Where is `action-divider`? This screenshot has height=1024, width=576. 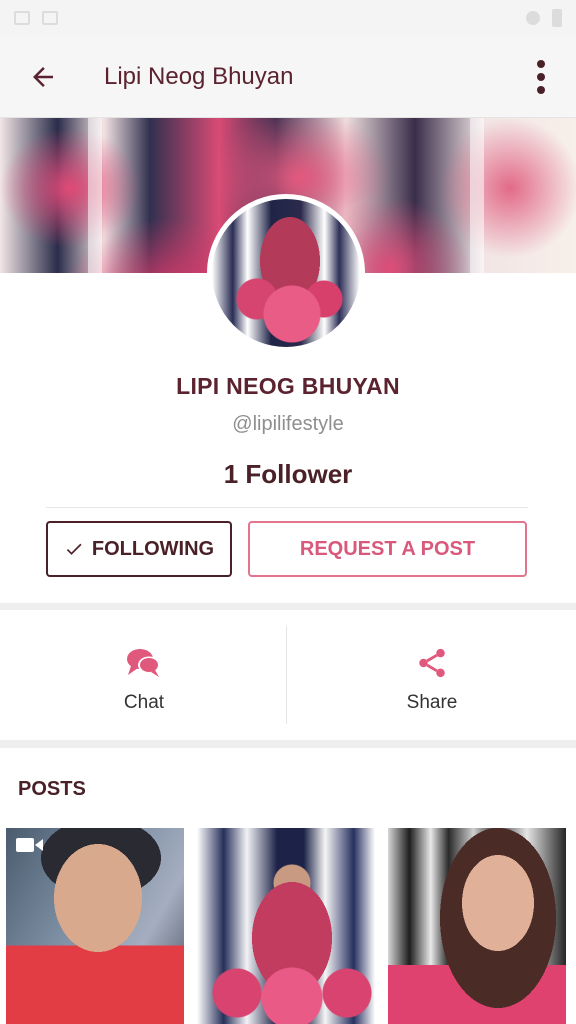
action-divider is located at coordinates (286, 675).